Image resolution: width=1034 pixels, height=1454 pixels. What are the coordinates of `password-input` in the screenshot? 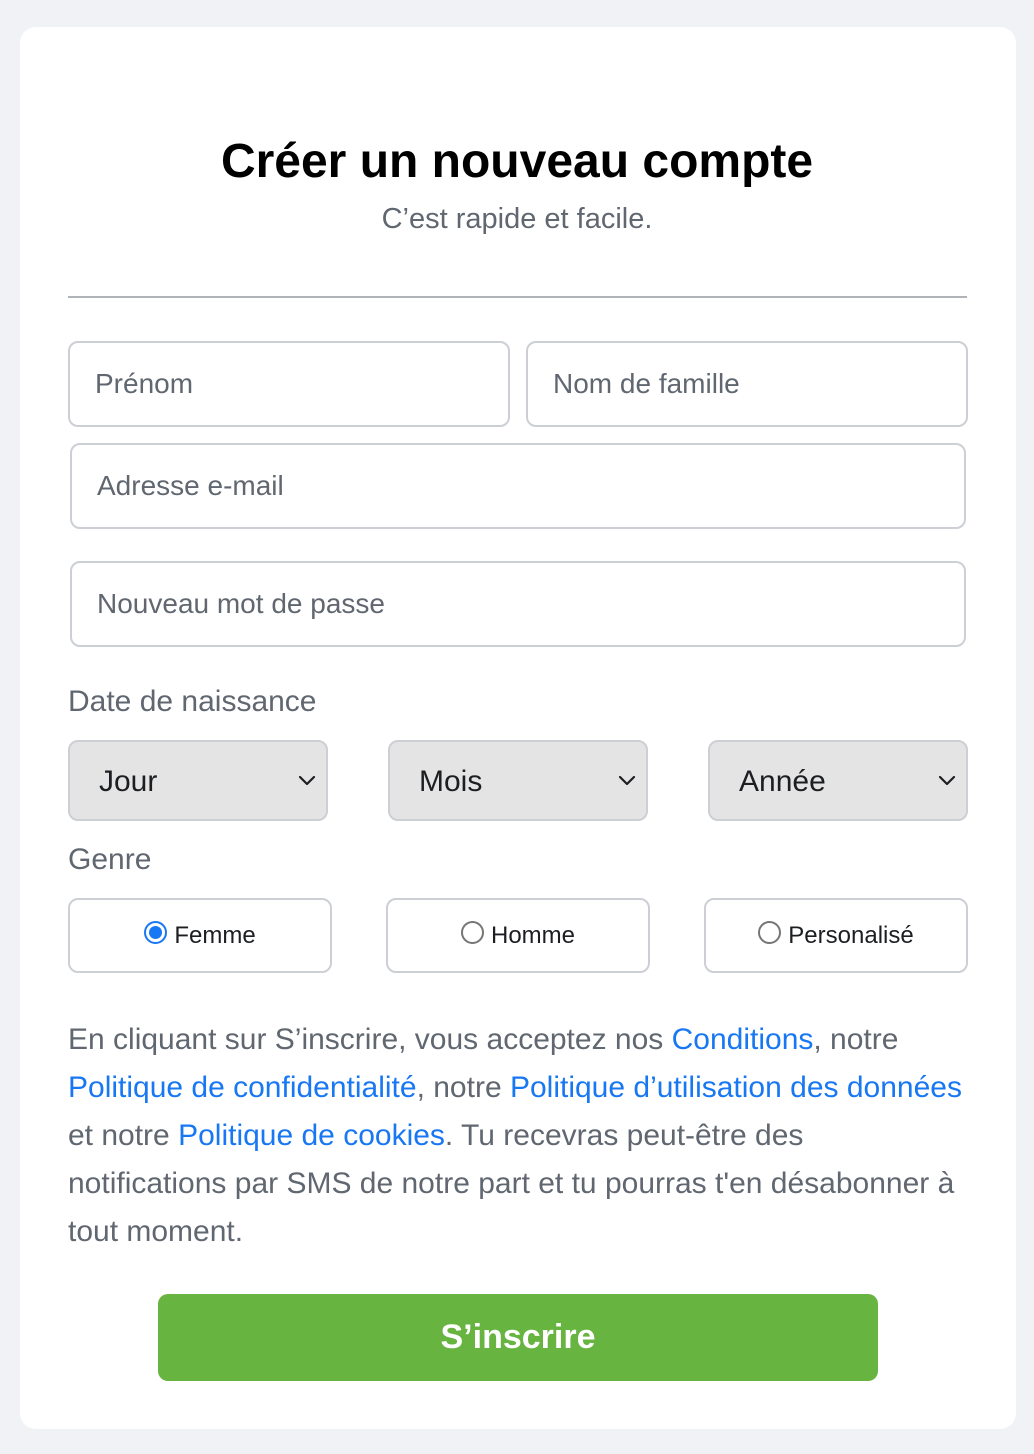 It's located at (518, 604).